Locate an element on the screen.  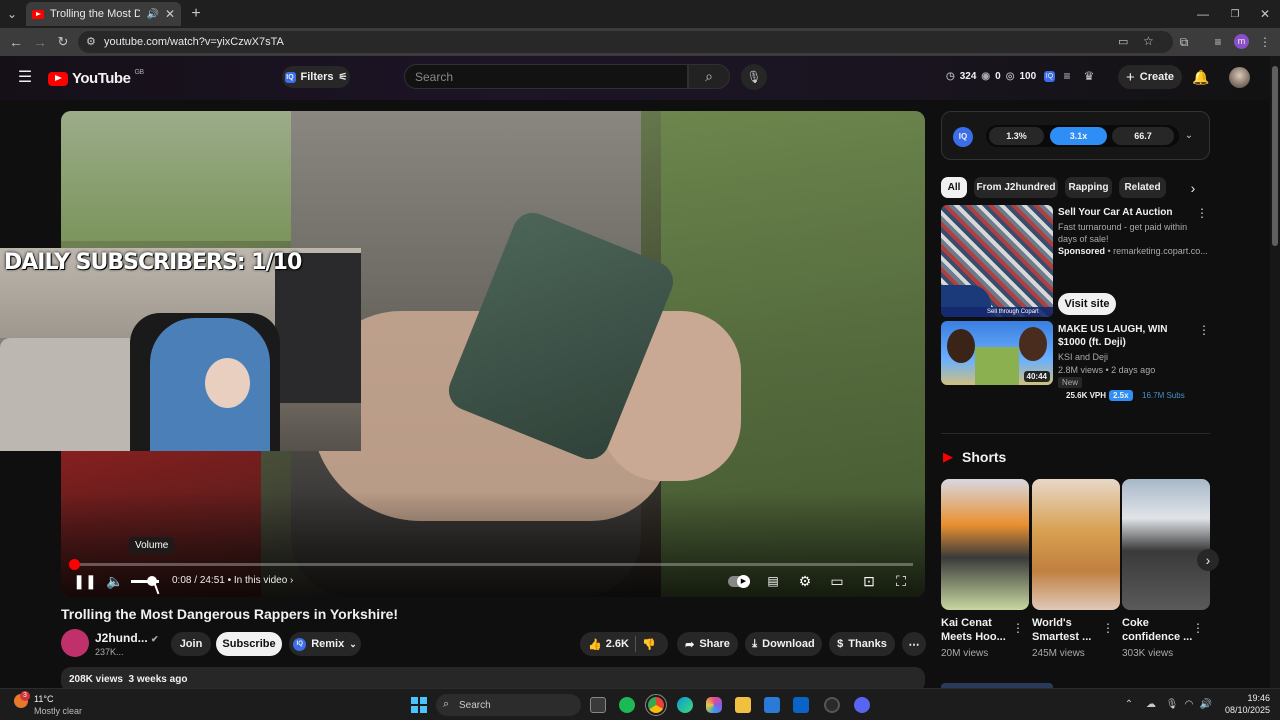
bookmark-star-icon: ☆ is located at coordinates (1148, 41).